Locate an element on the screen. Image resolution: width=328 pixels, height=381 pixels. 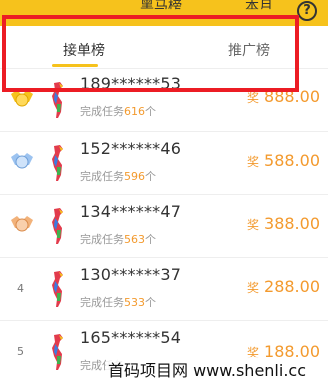
bronze-medal-icon is located at coordinates (22, 224).